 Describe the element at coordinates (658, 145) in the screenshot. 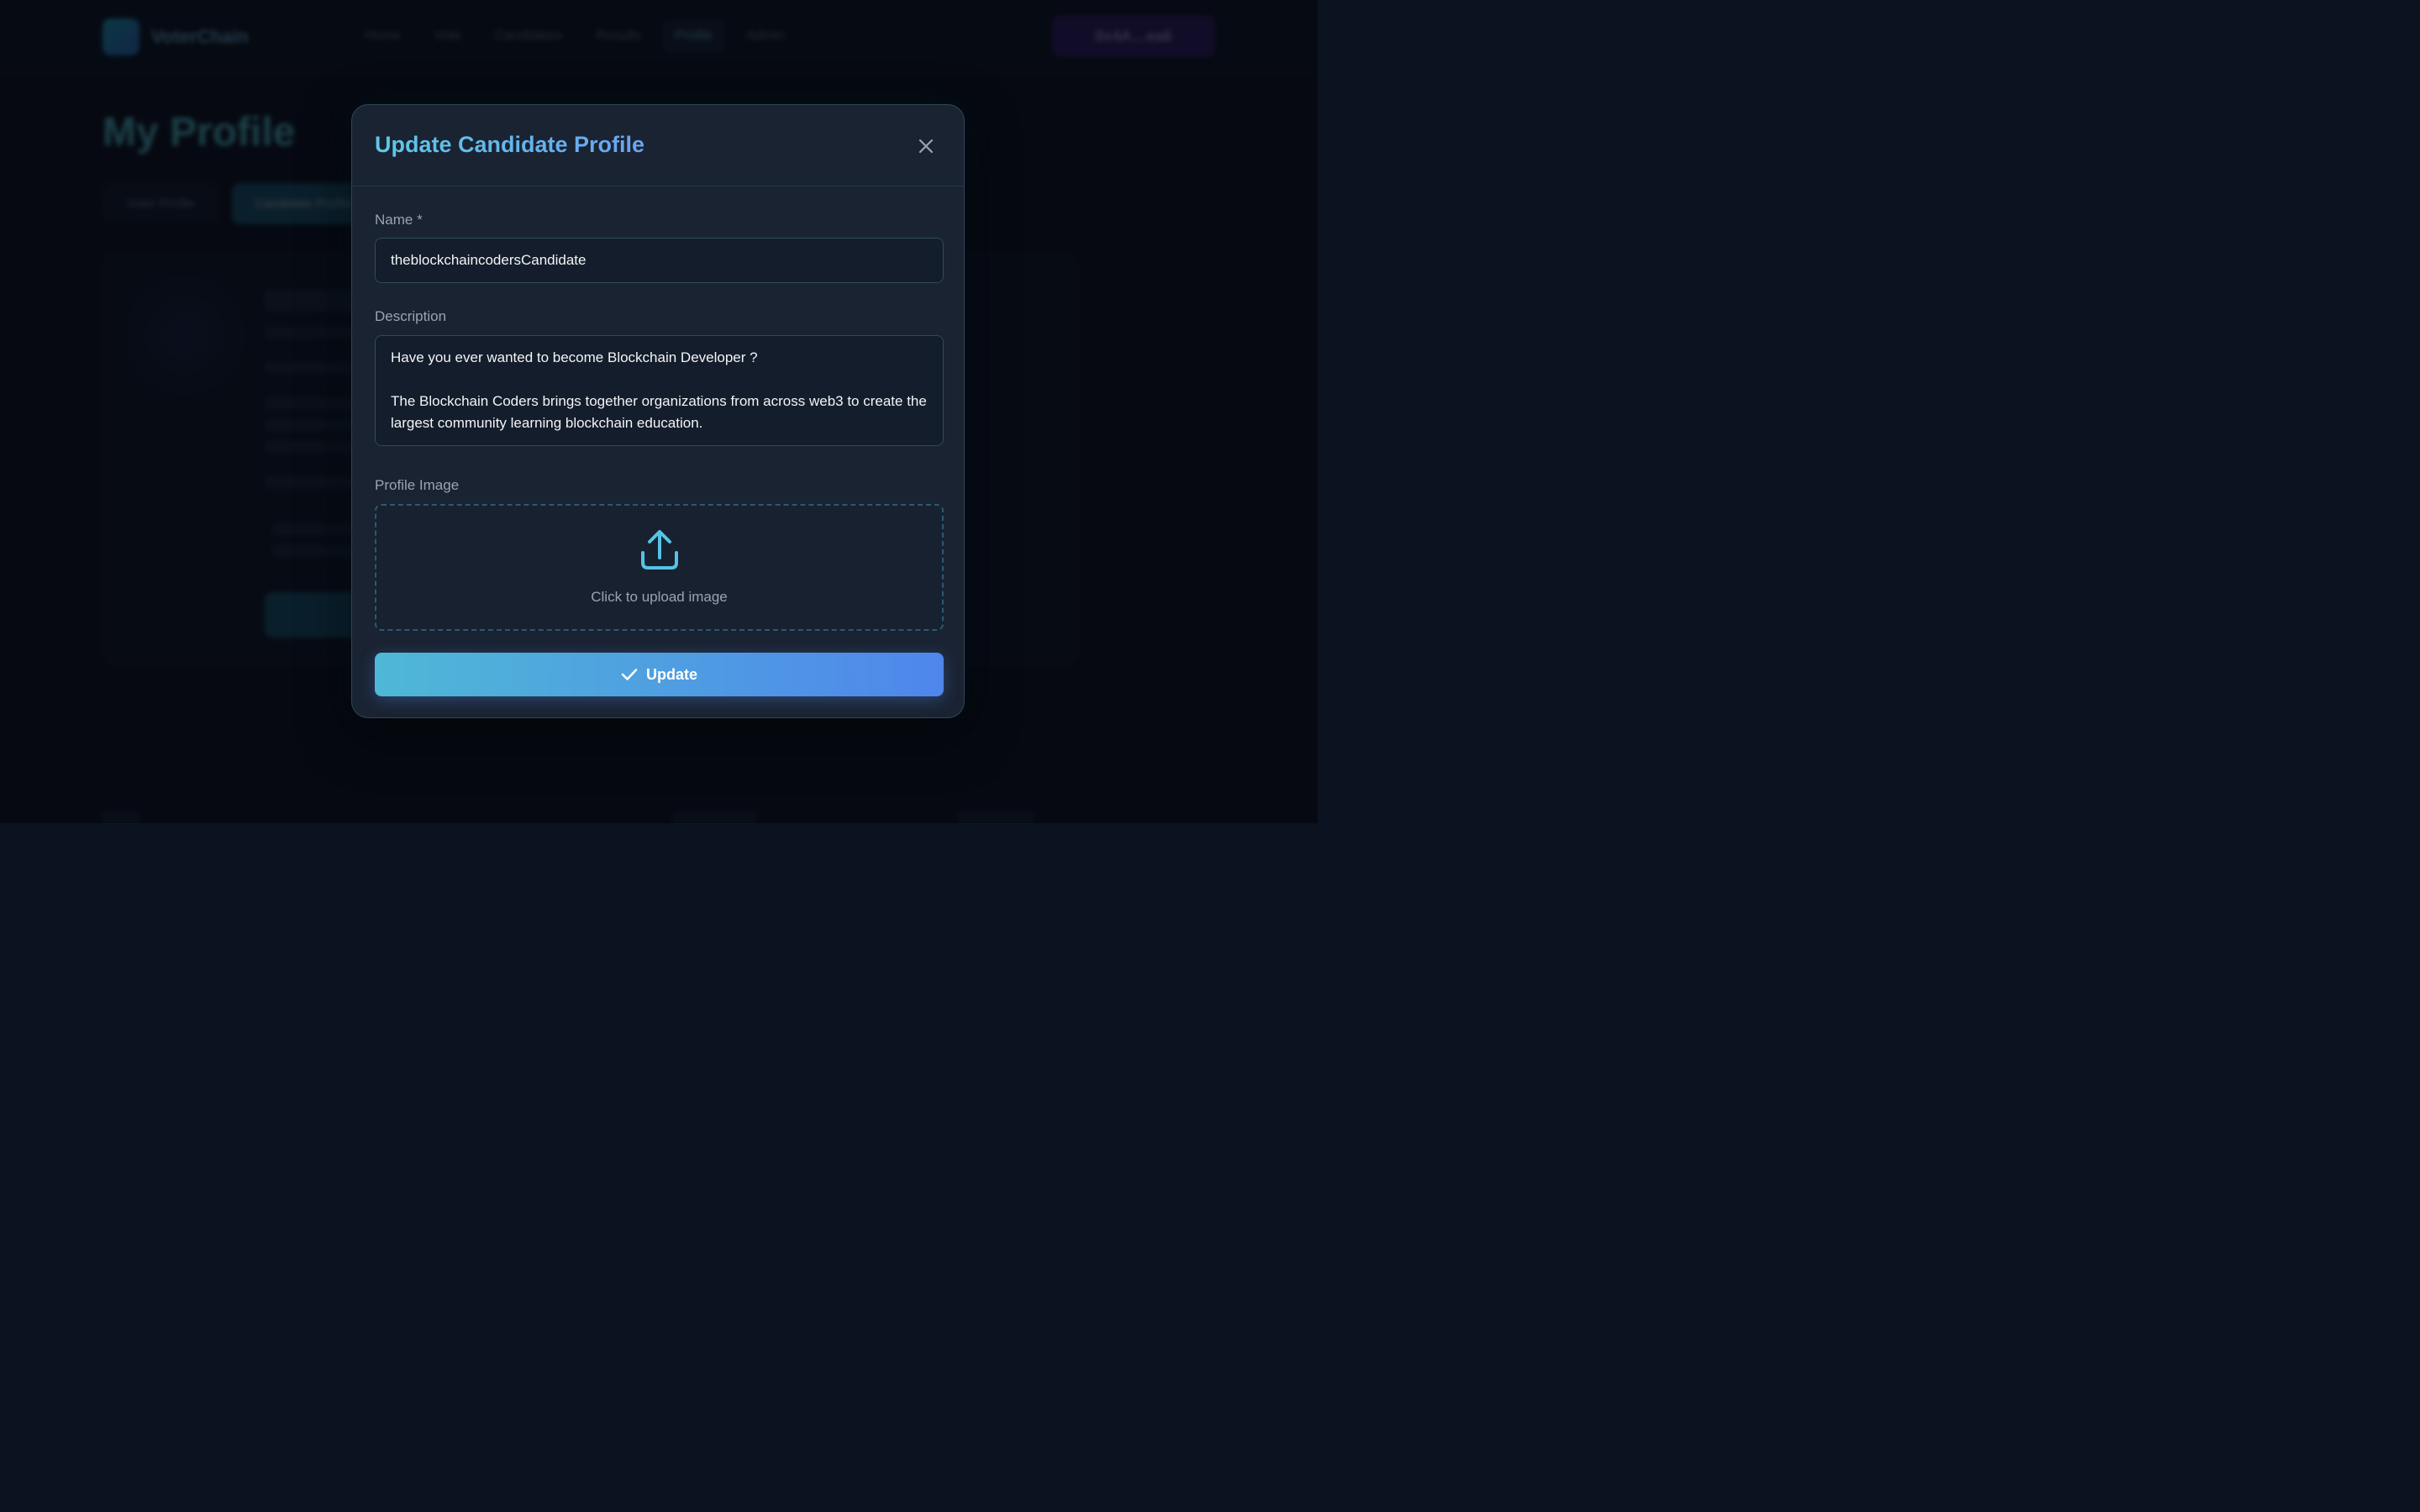

I see `modal-header: Update Candidate Profile` at that location.